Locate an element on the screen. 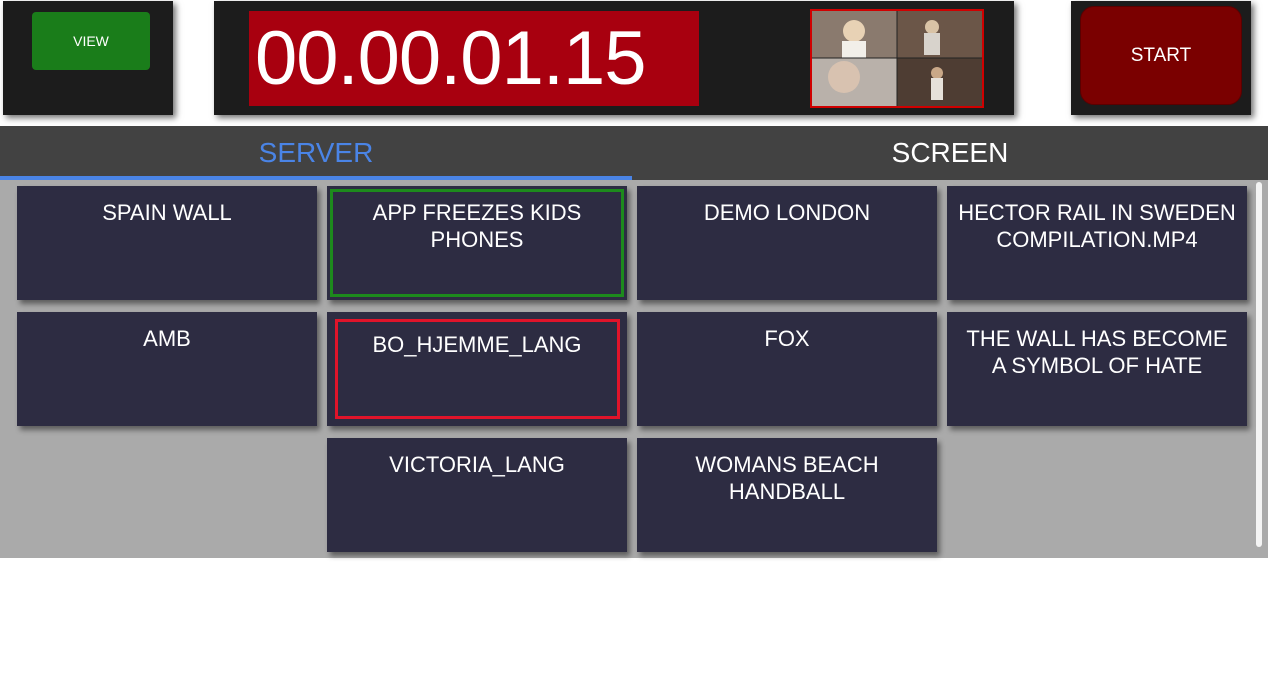  clip-label: WOMANS BEACH HANDBALL is located at coordinates (787, 478).